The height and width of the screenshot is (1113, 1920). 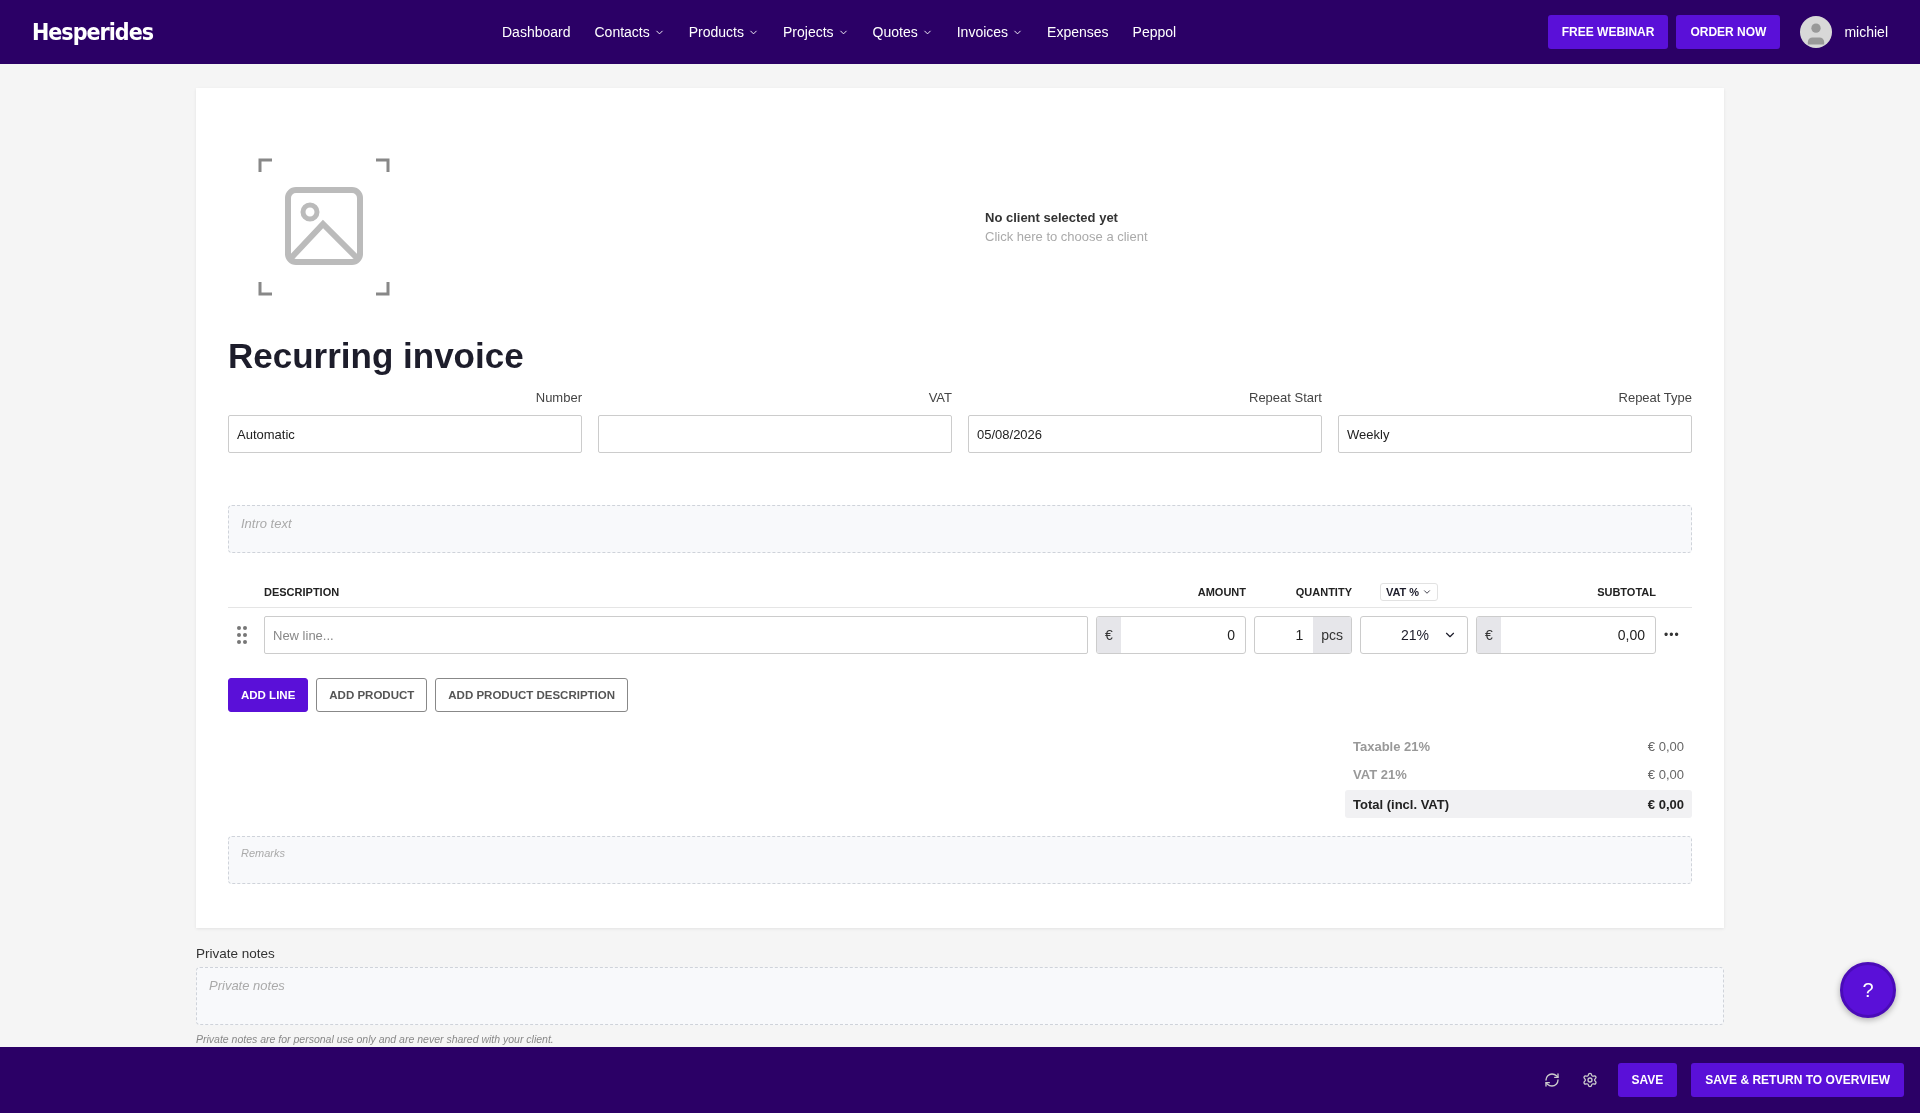 I want to click on nav-link: Expenses, so click(x=1078, y=32).